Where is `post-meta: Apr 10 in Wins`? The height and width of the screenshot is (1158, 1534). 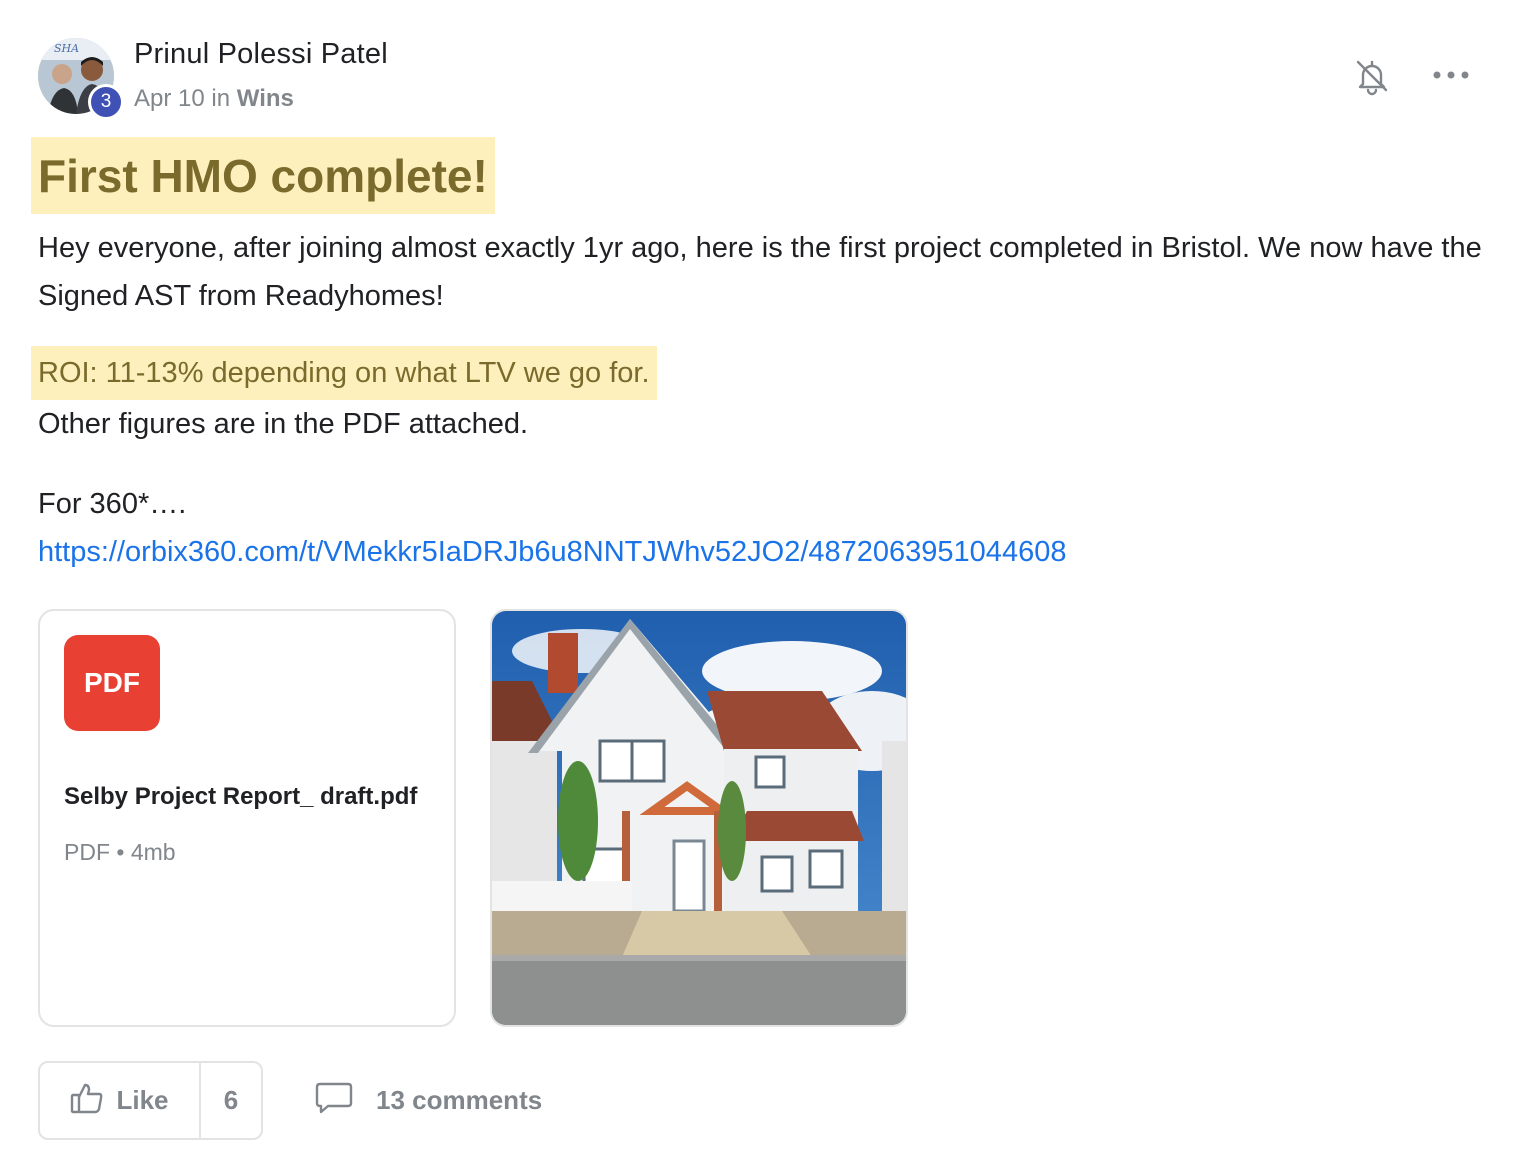
post-meta: Apr 10 in Wins is located at coordinates (214, 99).